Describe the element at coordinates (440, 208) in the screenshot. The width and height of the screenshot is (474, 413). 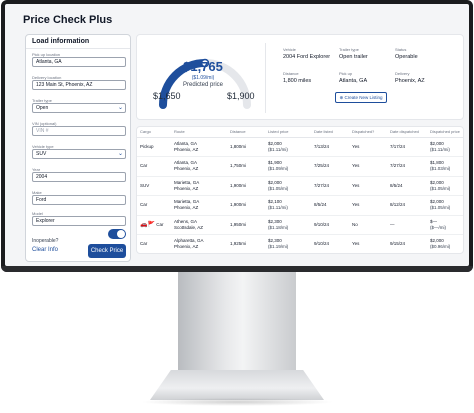
I see `dispatched-rate: ($1.05/mi)` at that location.